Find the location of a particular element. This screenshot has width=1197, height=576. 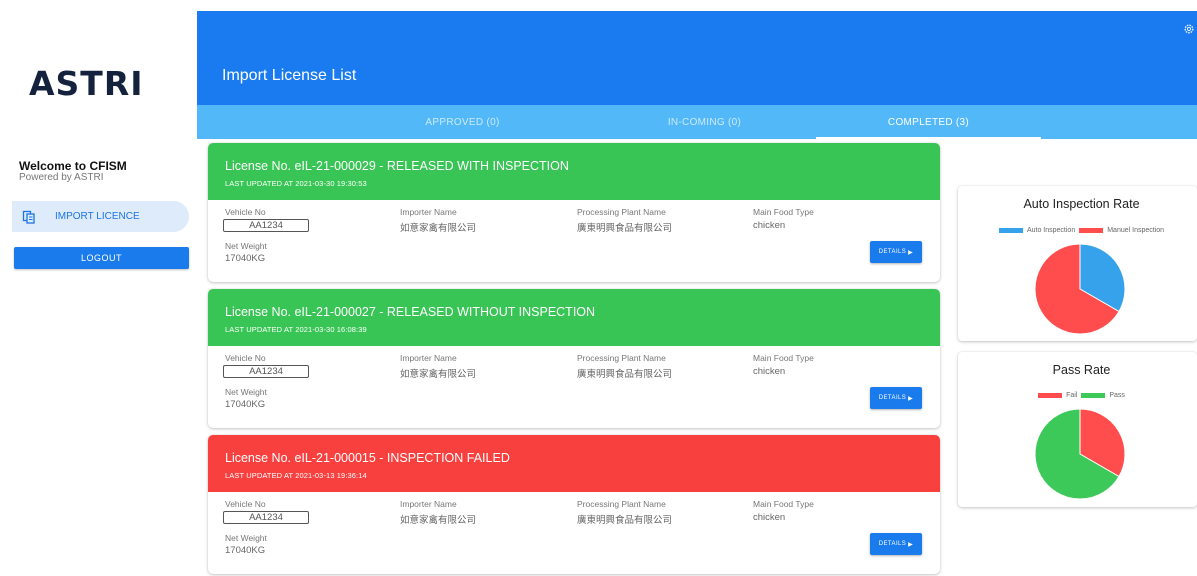

chart-legend: Fail Pass is located at coordinates (1077, 395).